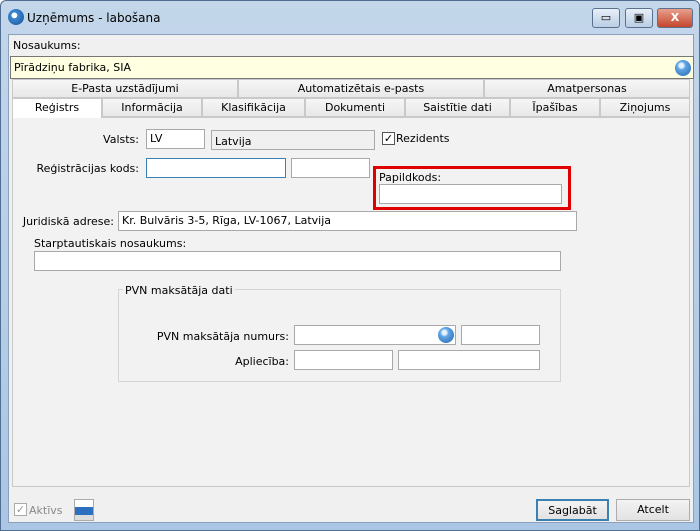 This screenshot has height=531, width=700. Describe the element at coordinates (361, 88) in the screenshot. I see `tab-automatic-email: Automatizētais e-pasts` at that location.